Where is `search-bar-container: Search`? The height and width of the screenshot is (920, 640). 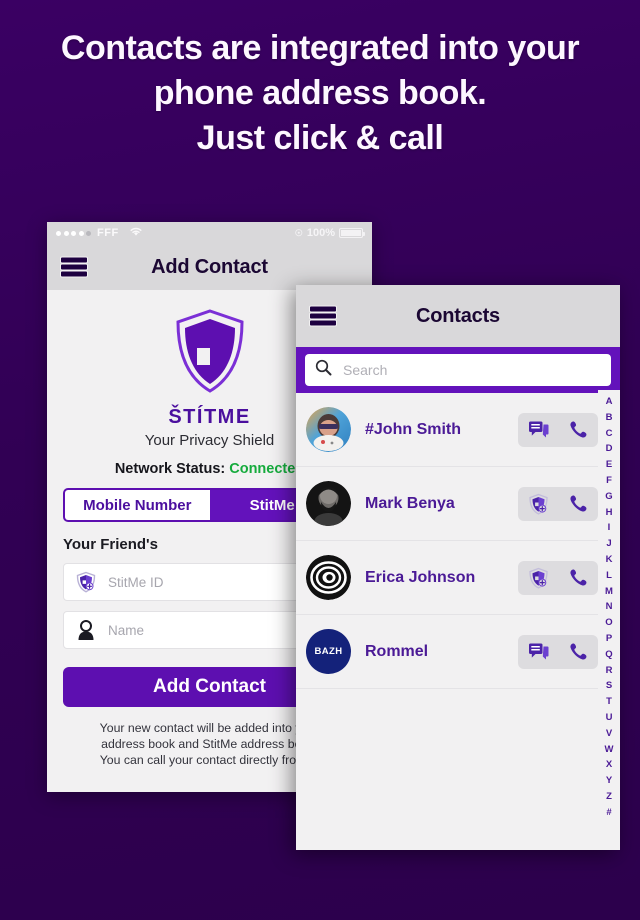
search-bar-container: Search is located at coordinates (458, 370).